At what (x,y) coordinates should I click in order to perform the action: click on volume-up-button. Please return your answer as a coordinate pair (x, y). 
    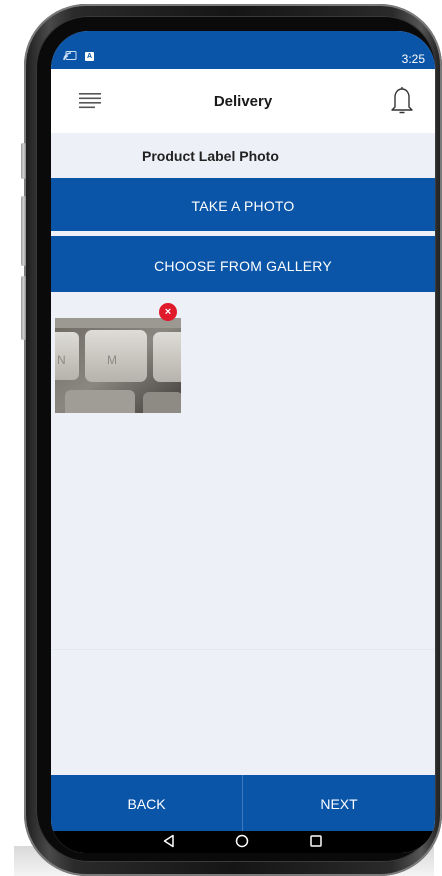
    Looking at the image, I should click on (23, 161).